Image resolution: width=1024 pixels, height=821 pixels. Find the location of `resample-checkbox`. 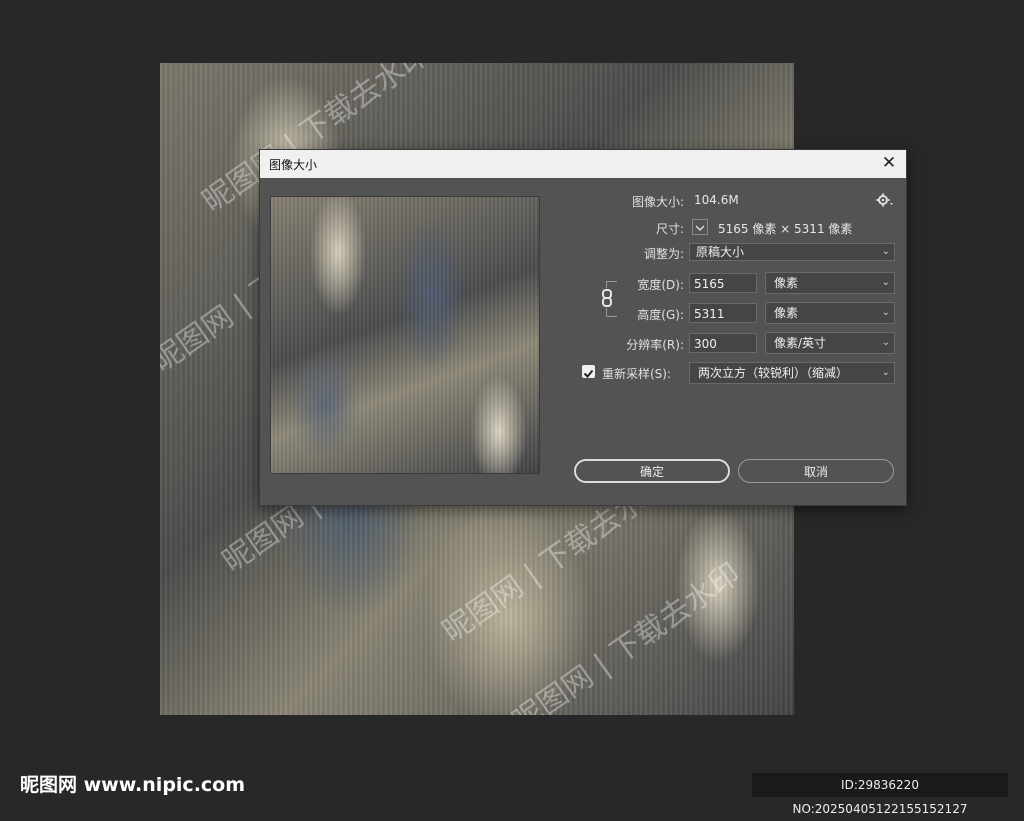

resample-checkbox is located at coordinates (588, 371).